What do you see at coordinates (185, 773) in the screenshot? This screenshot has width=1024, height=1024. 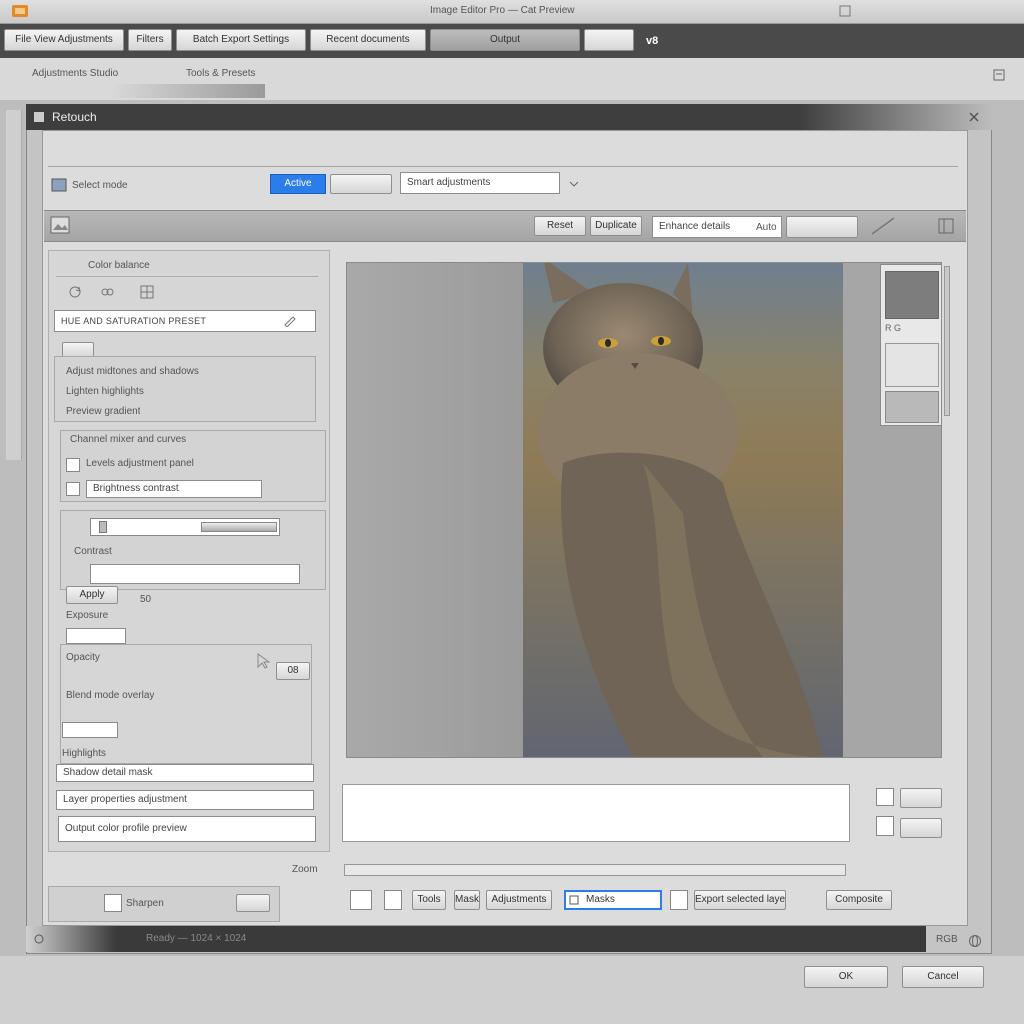 I see `shadow-detail-field: Shadow detail mask` at bounding box center [185, 773].